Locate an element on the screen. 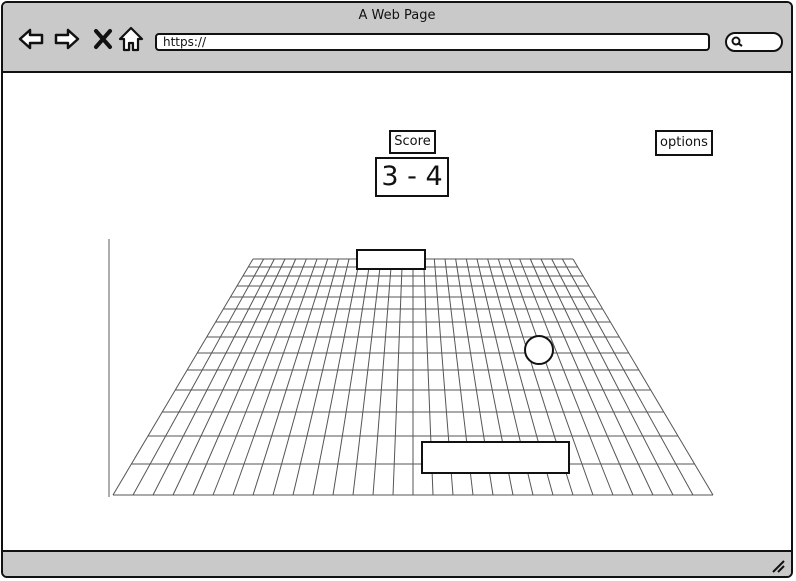 Image resolution: width=796 pixels, height=581 pixels. player-paddle is located at coordinates (495, 457).